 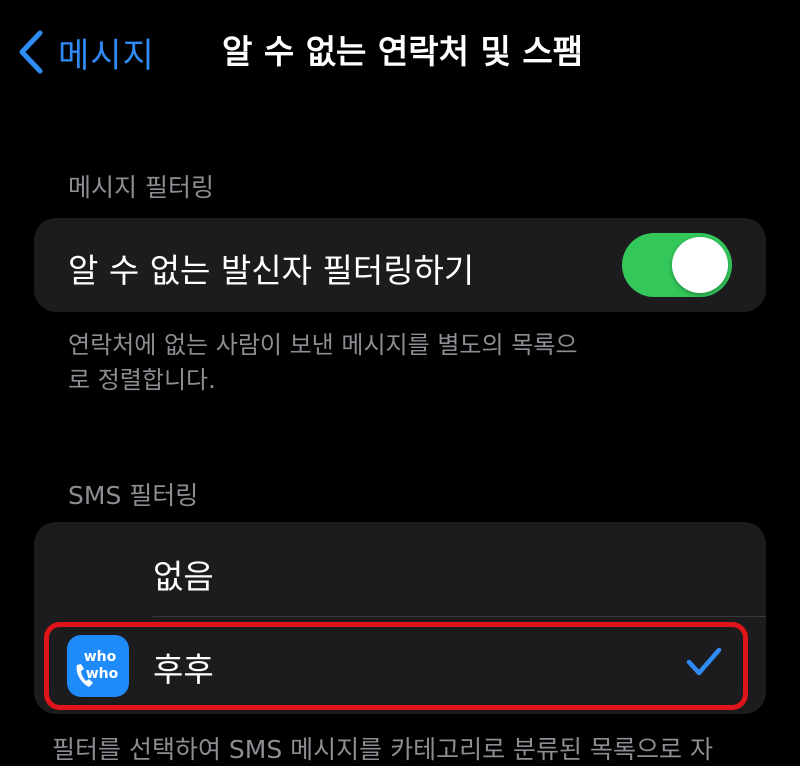 What do you see at coordinates (396, 666) in the screenshot?
I see `selection-highlight-outline` at bounding box center [396, 666].